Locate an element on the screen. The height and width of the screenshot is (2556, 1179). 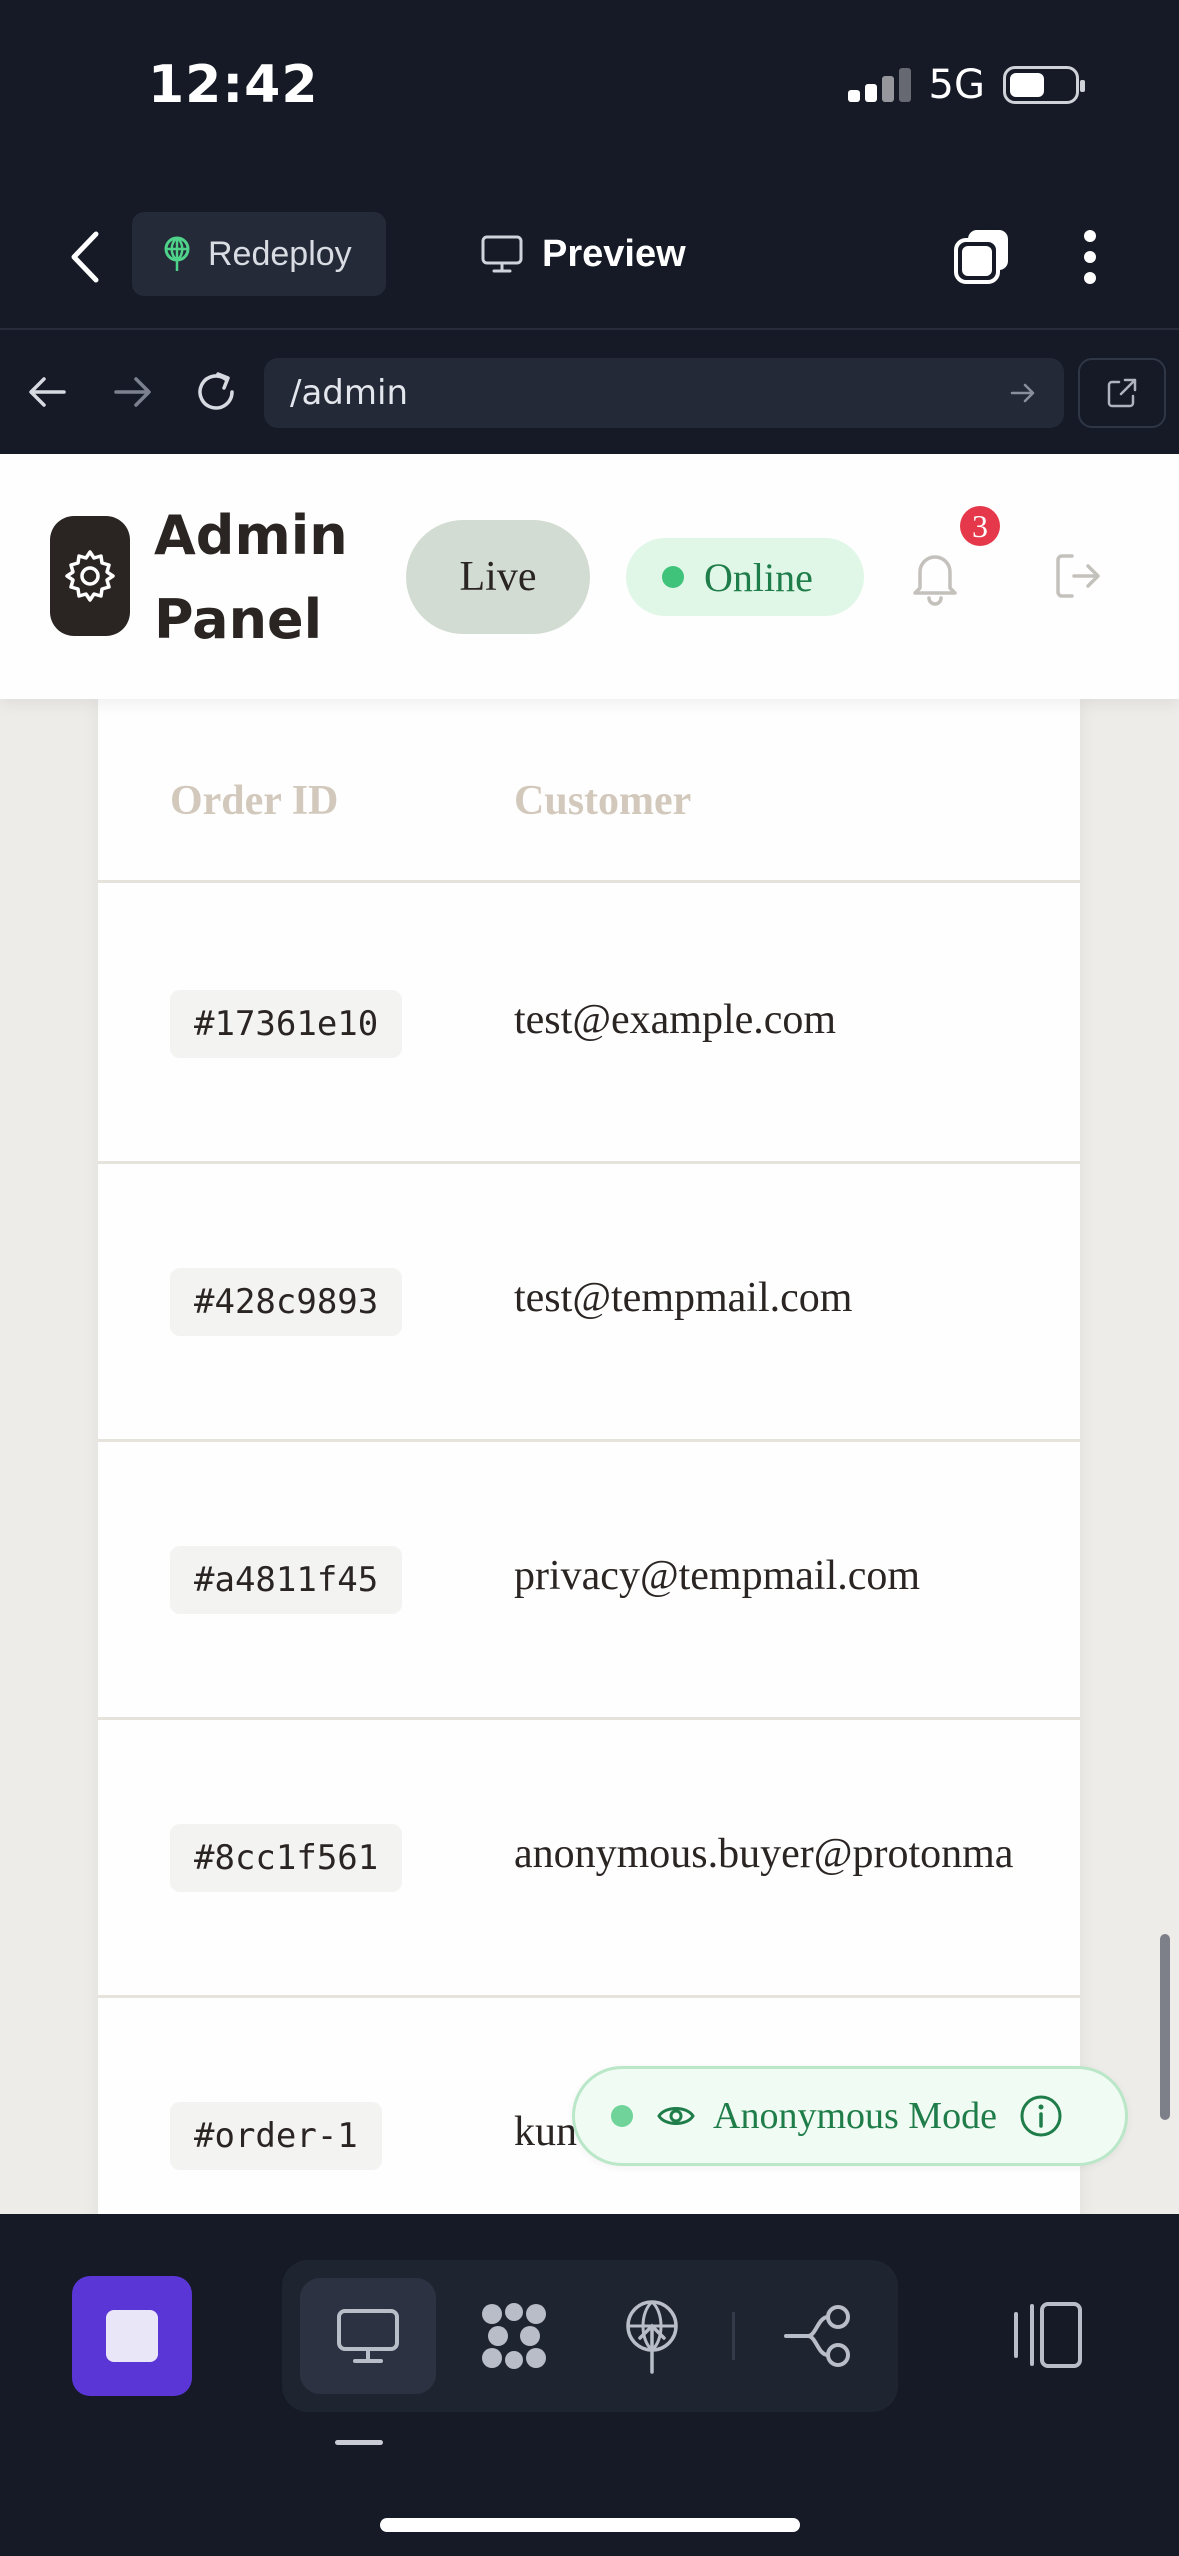
stop-icon is located at coordinates (132, 2336).